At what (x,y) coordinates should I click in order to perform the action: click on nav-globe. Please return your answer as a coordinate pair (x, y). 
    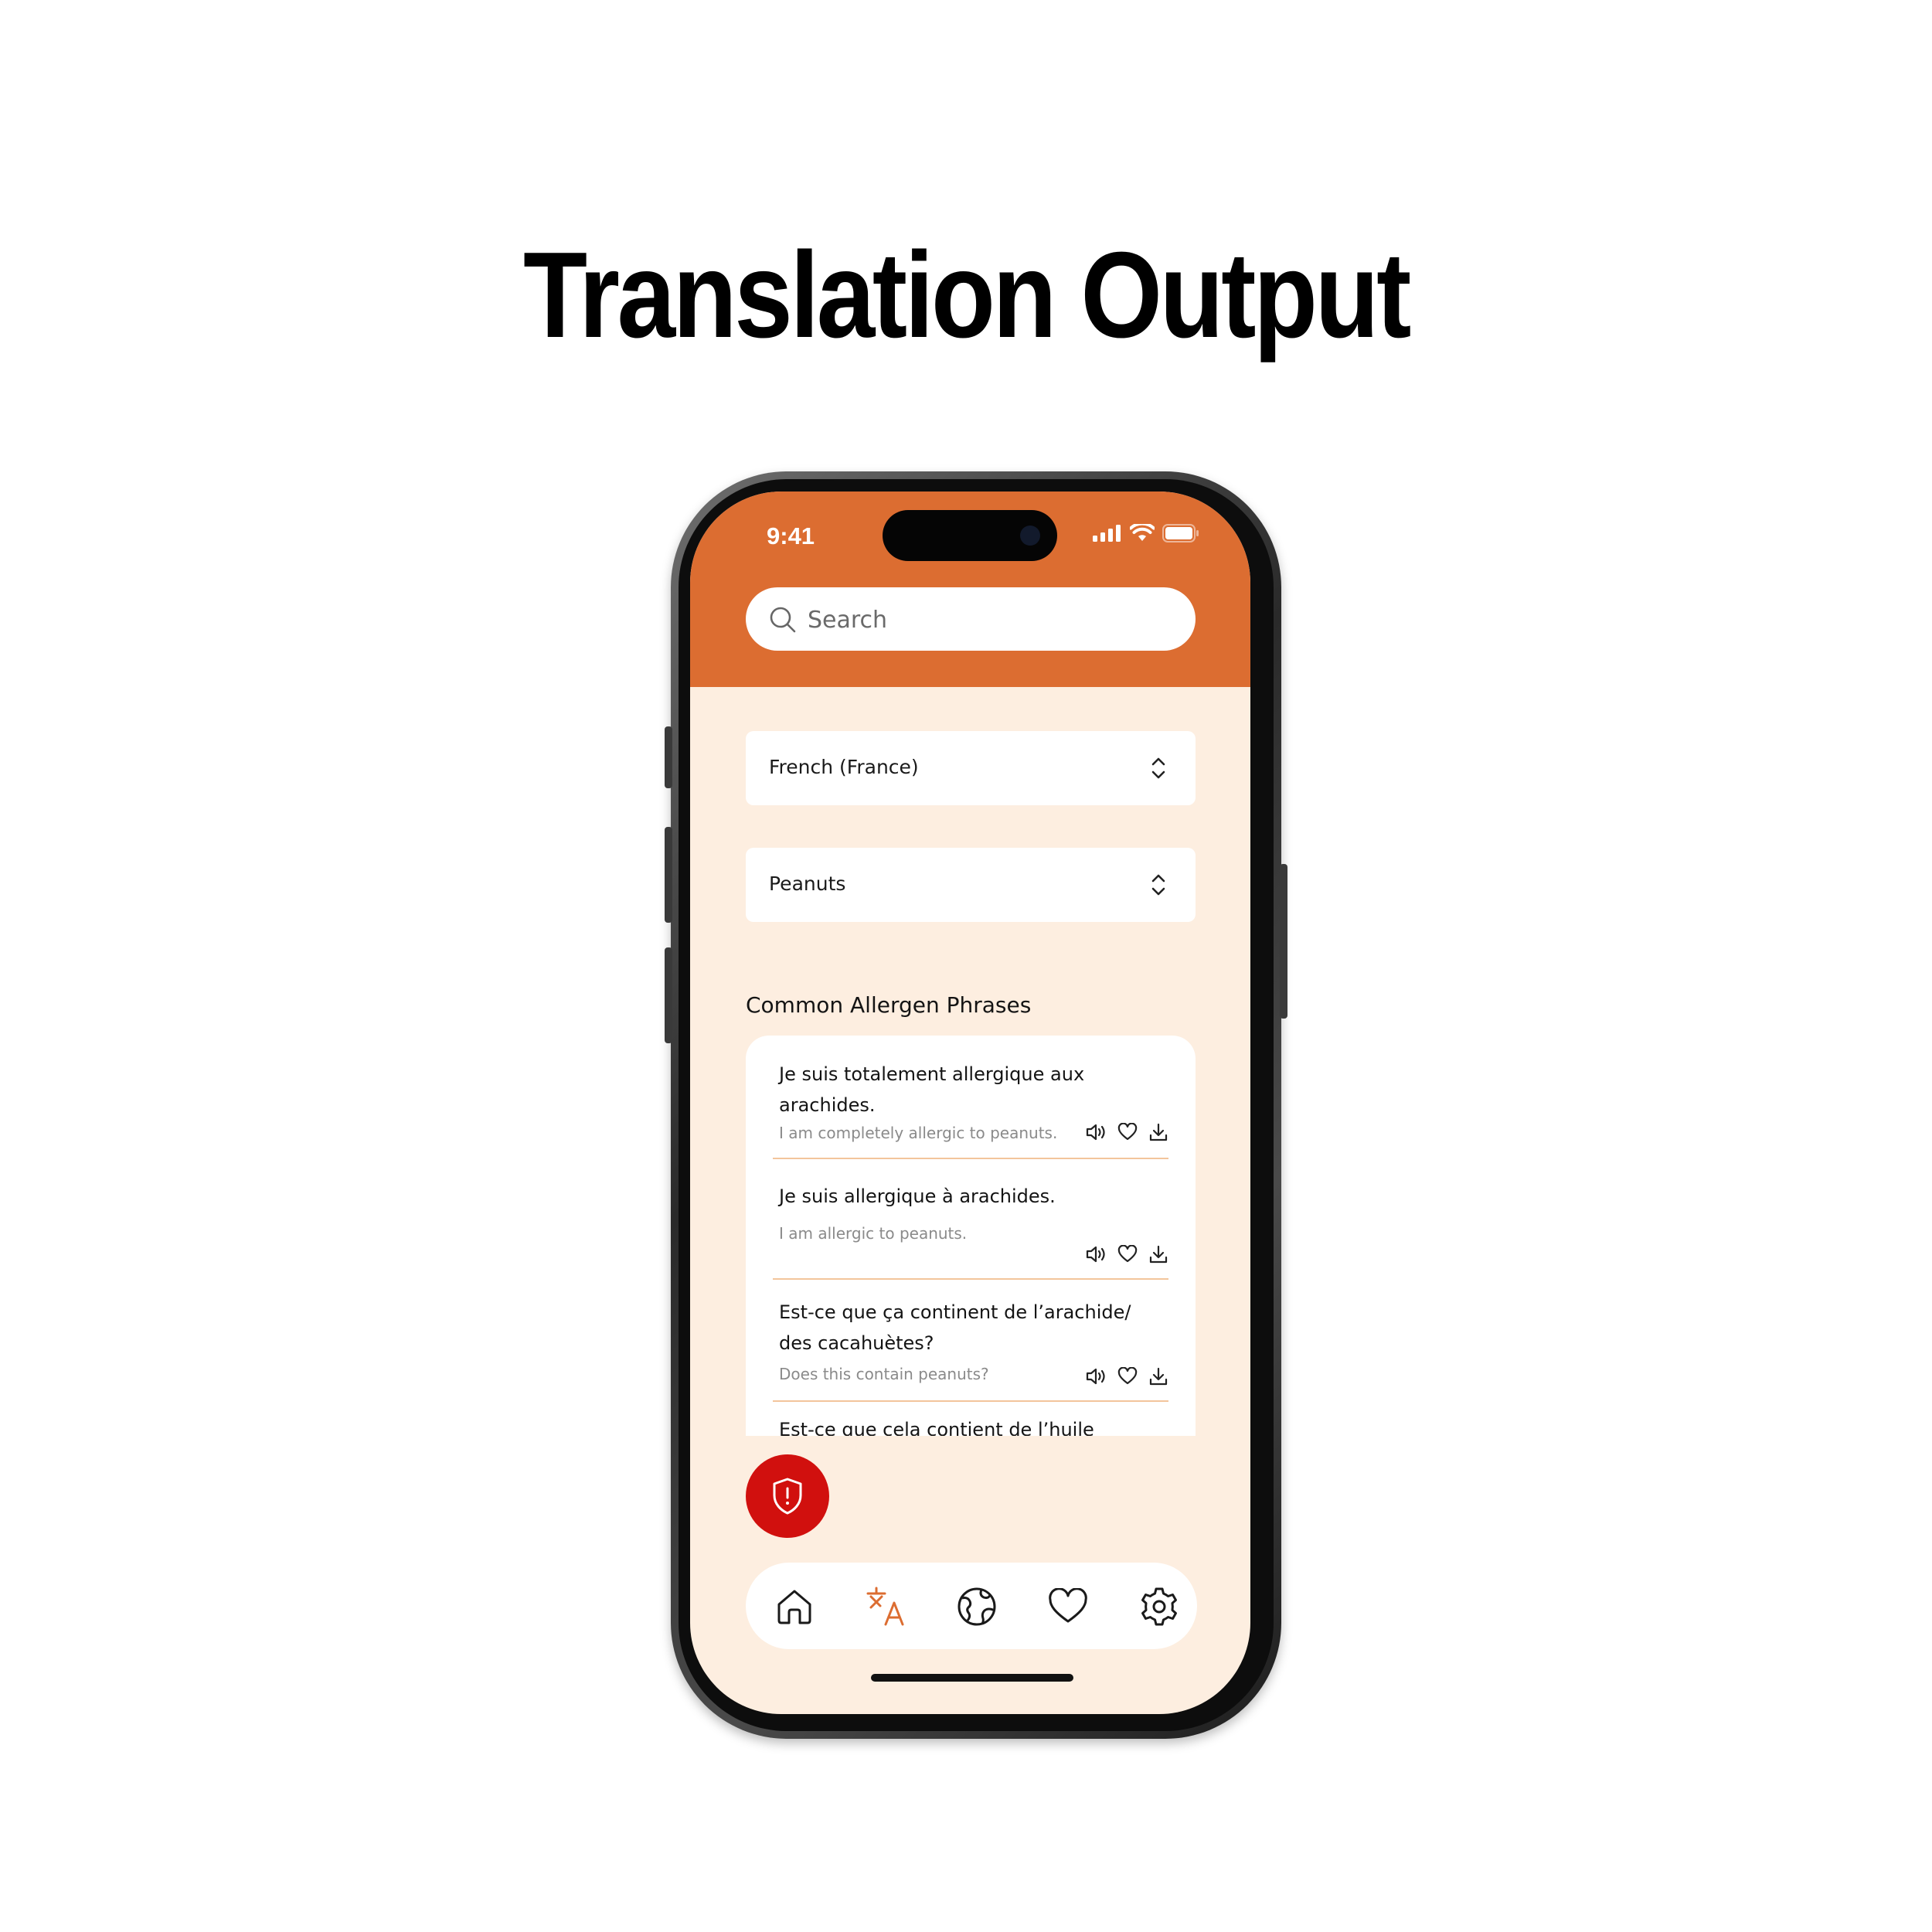
    Looking at the image, I should click on (977, 1607).